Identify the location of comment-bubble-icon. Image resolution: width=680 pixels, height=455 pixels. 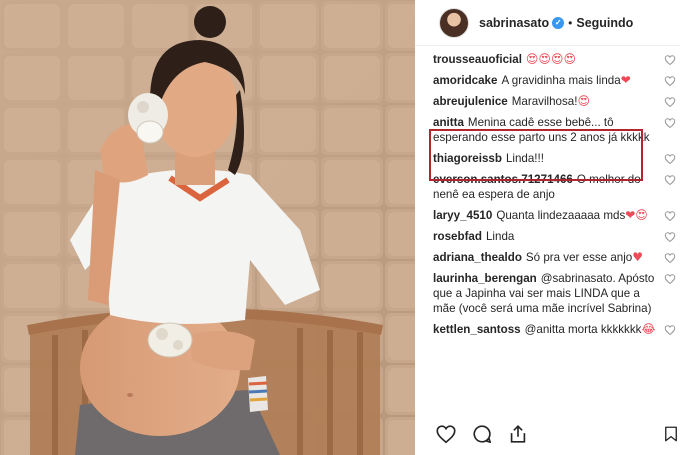
(482, 434).